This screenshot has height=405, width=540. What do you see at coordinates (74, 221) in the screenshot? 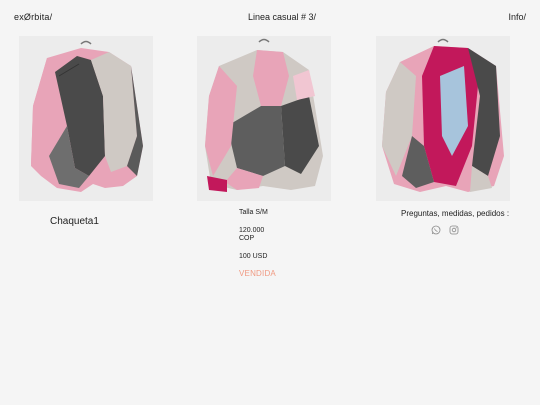
I see `product-name: Chaqueta1` at bounding box center [74, 221].